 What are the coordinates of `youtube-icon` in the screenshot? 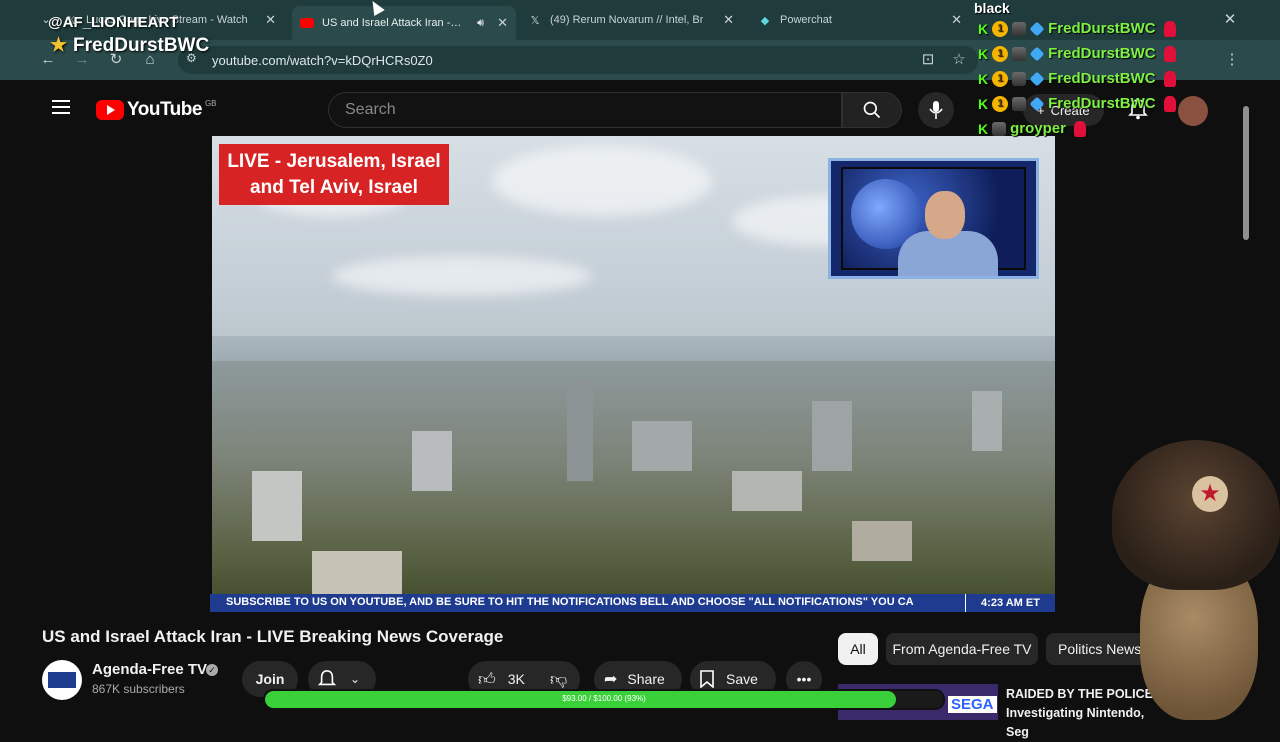 It's located at (307, 23).